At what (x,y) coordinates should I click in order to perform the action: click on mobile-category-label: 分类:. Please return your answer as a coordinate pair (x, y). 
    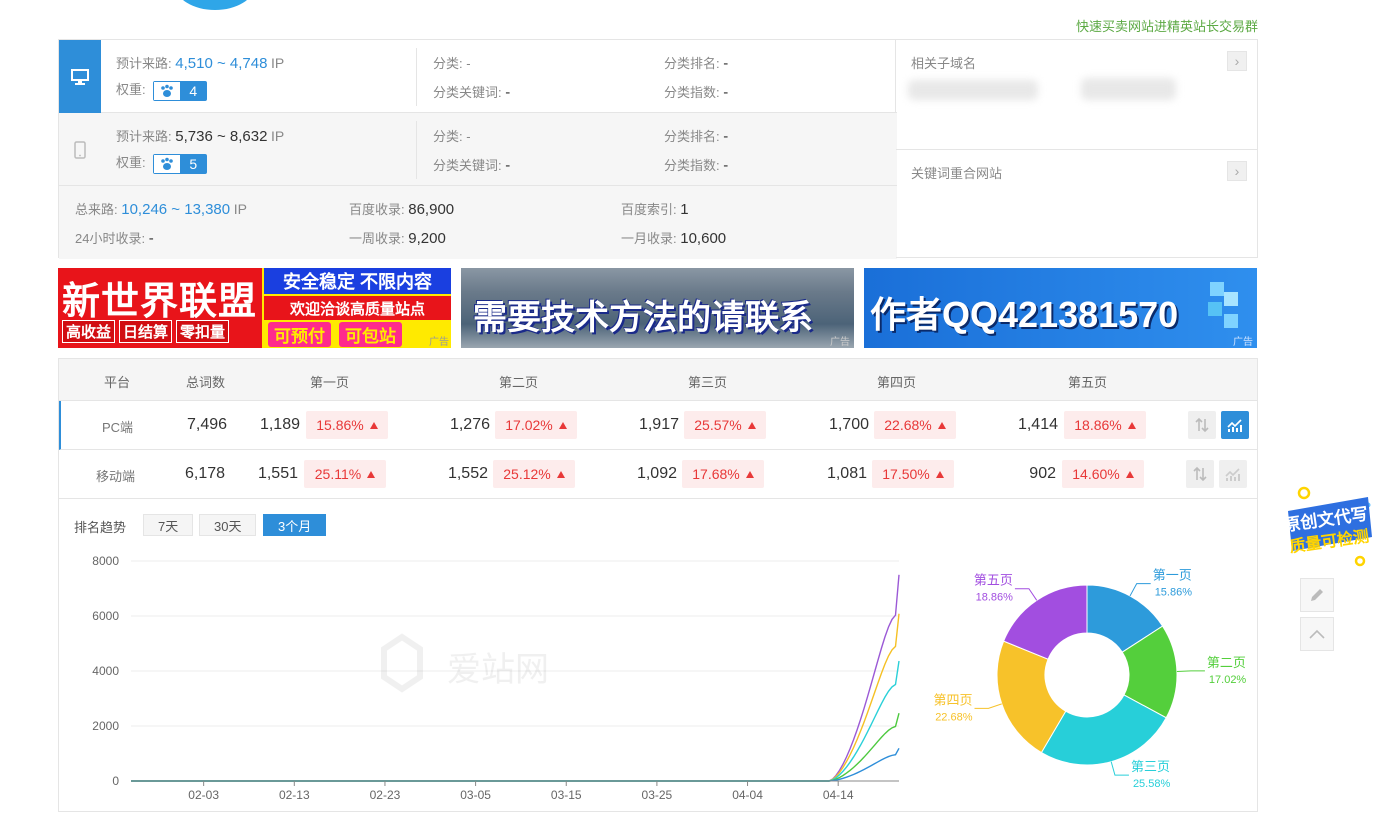
    Looking at the image, I should click on (448, 136).